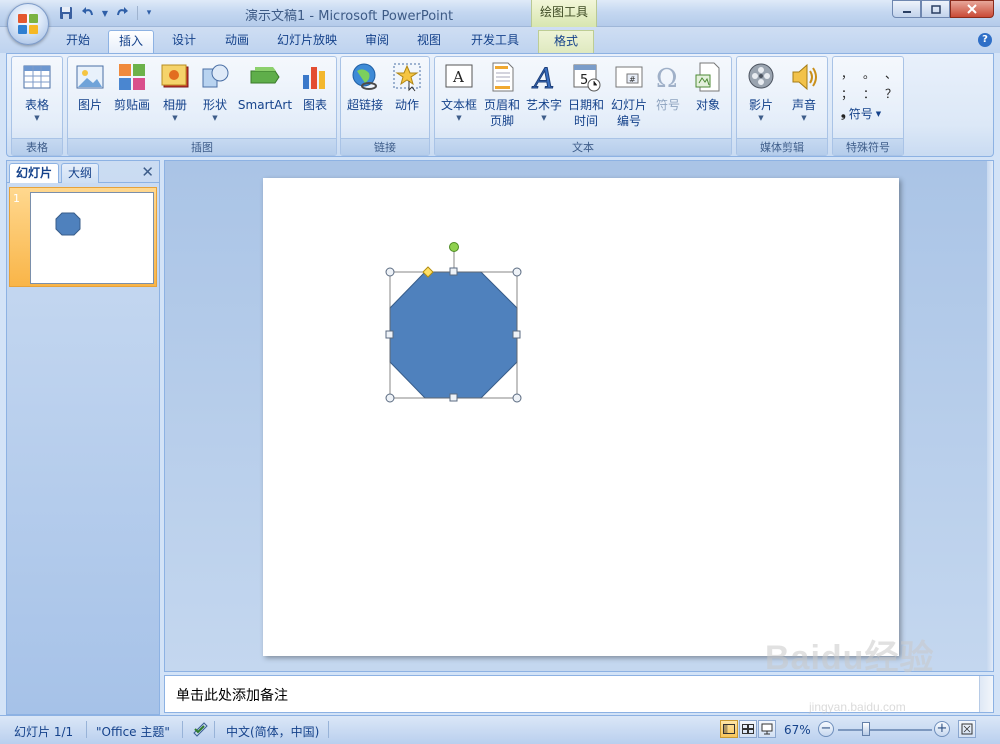 This screenshot has height=744, width=1000. Describe the element at coordinates (147, 172) in the screenshot. I see `close-pane-icon: ✕` at that location.